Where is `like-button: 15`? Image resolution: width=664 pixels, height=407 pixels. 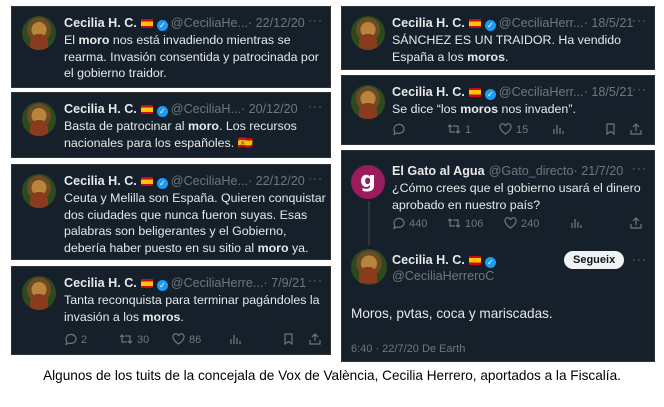
like-button: 15 is located at coordinates (513, 129).